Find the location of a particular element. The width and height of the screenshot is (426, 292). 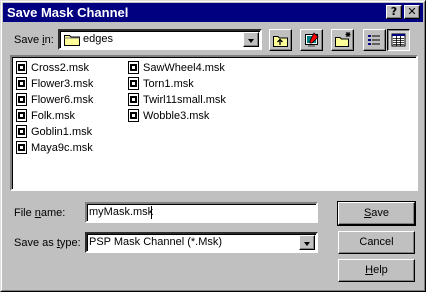

help-button-rest: elp is located at coordinates (380, 270).